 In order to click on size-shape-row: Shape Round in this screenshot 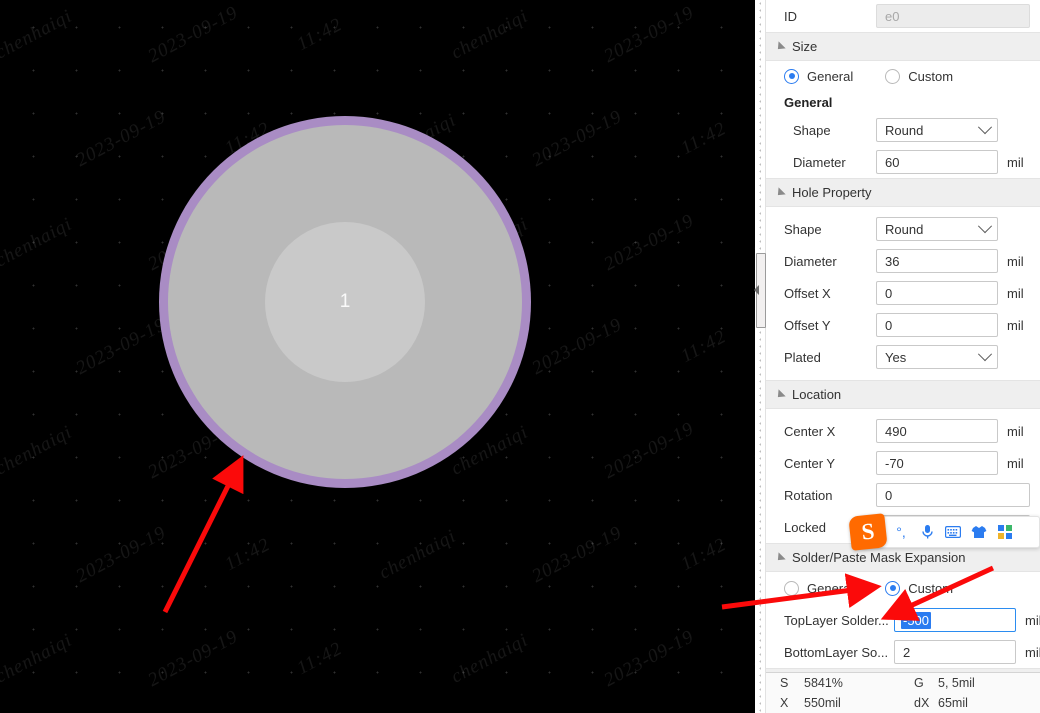, I will do `click(903, 130)`.